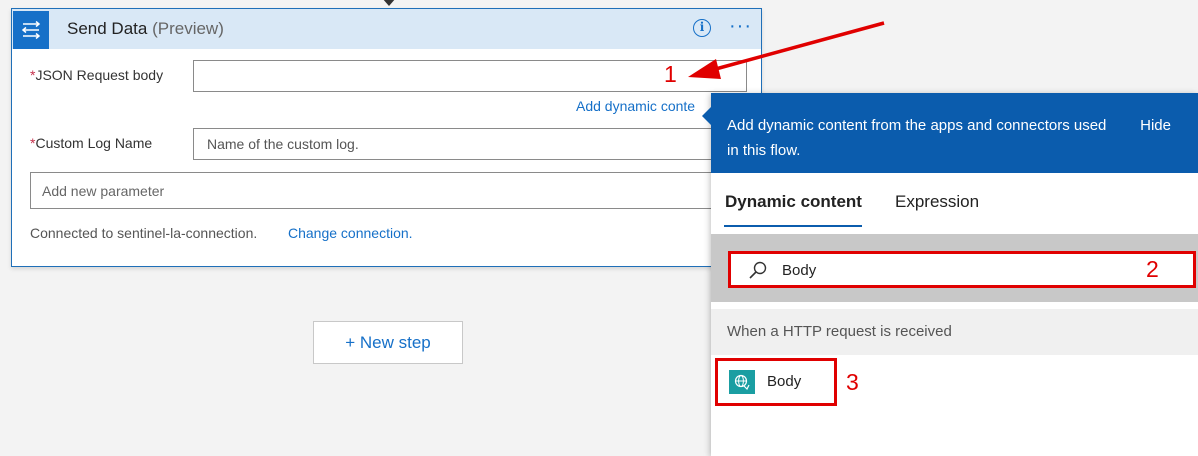 This screenshot has width=1198, height=456. I want to click on annotation-2: 2, so click(1152, 269).